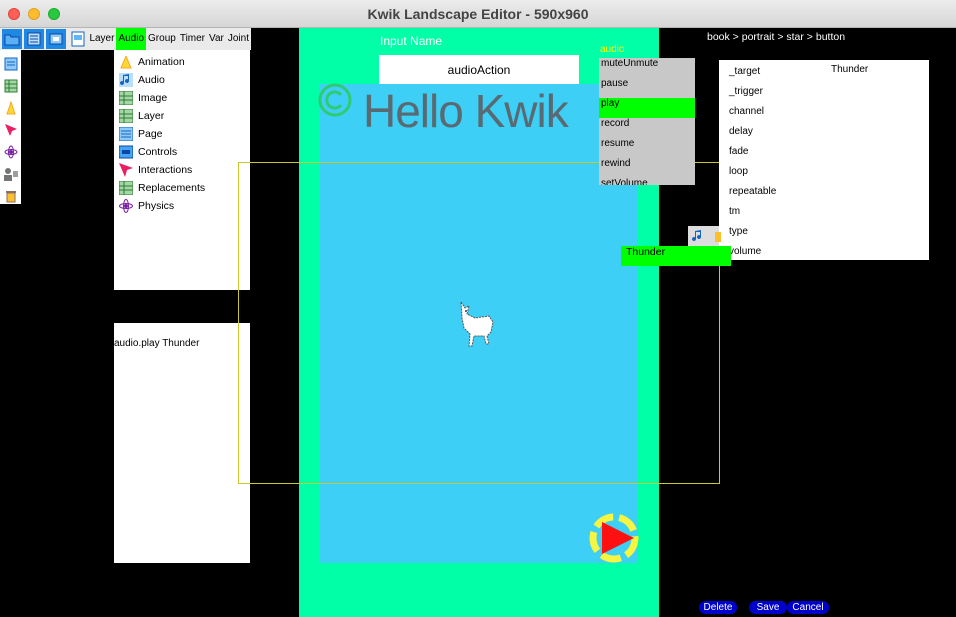  Describe the element at coordinates (647, 181) in the screenshot. I see `audio-action-set-volume: setVolume` at that location.